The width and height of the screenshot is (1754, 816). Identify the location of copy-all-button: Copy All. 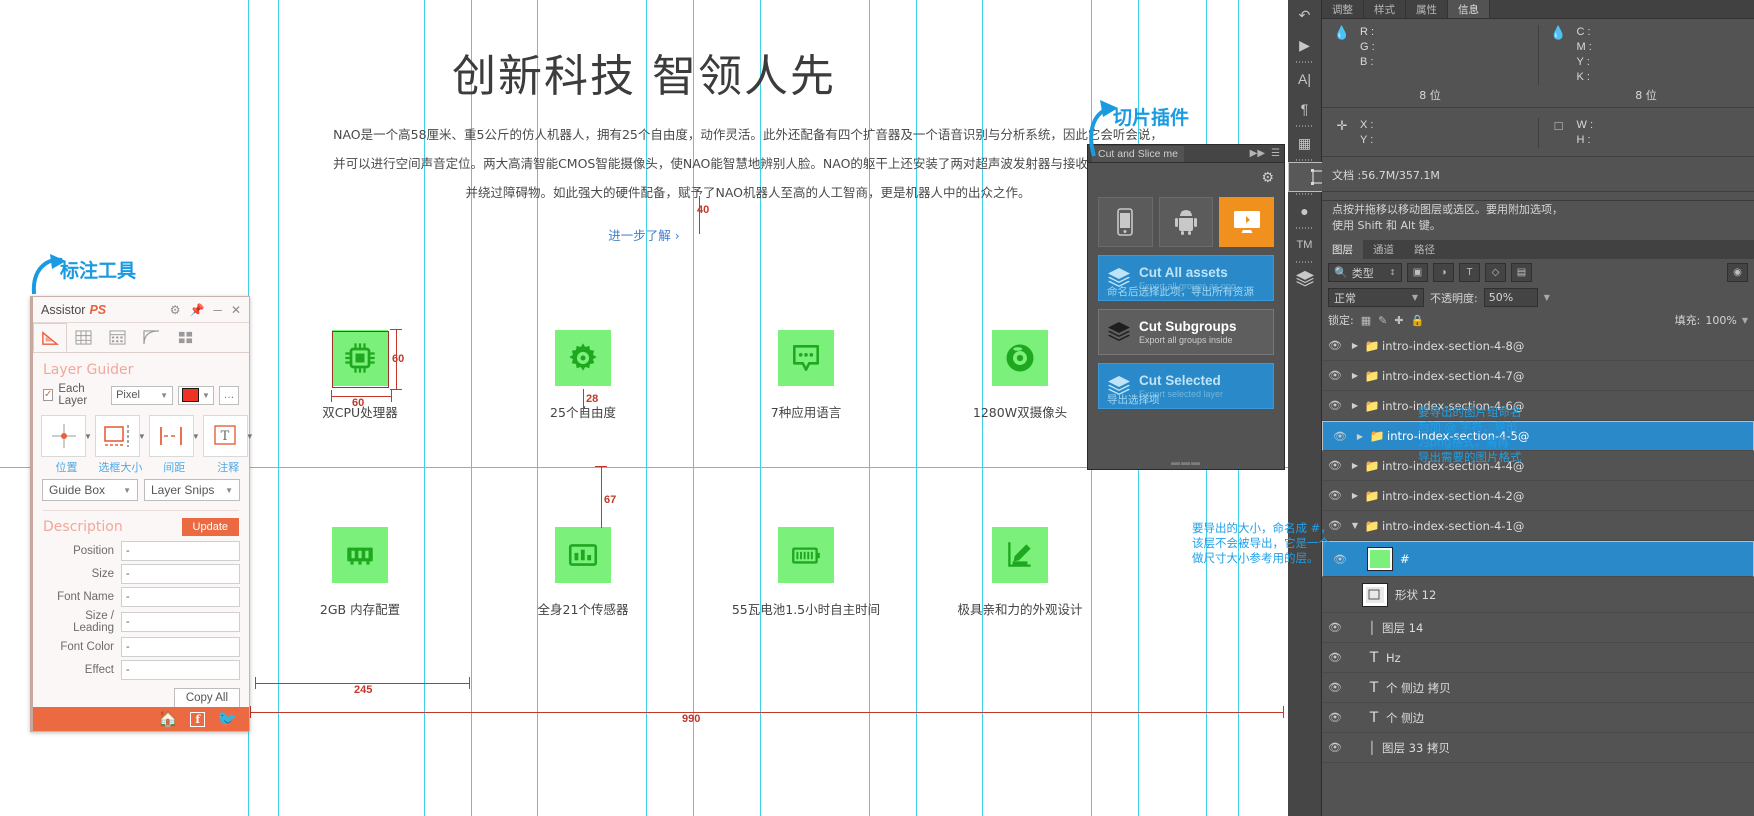
(206, 698).